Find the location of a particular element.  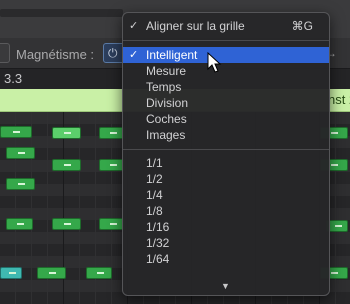

menu-item-label: Coches is located at coordinates (166, 119).